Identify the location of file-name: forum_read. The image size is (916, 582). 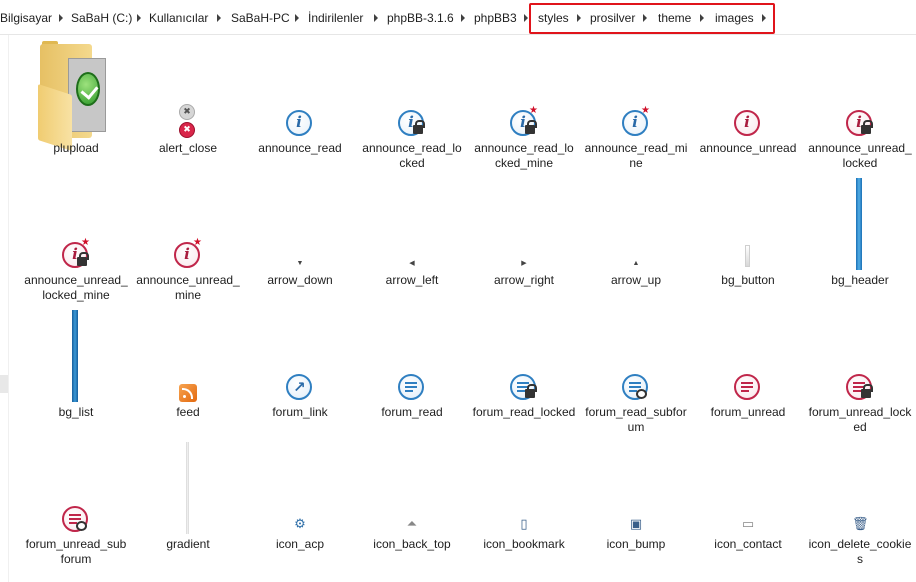
(412, 412).